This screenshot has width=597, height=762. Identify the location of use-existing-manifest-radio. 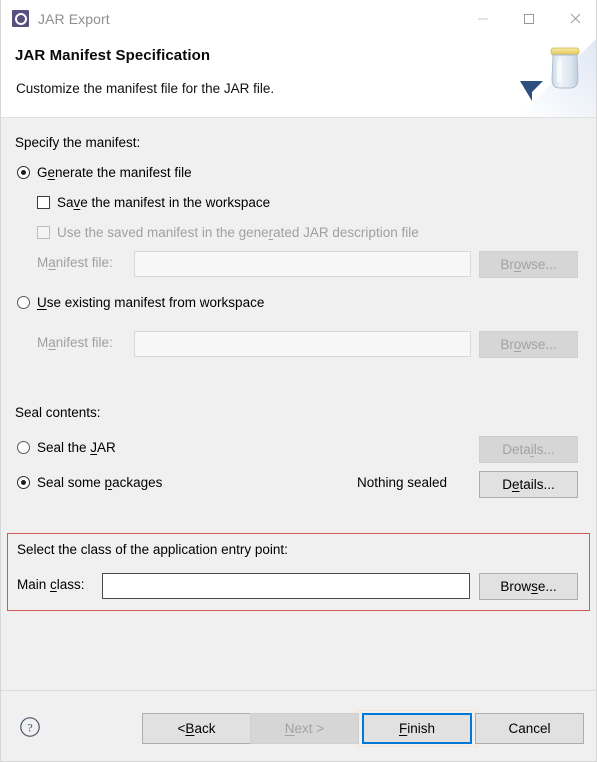
(23, 302).